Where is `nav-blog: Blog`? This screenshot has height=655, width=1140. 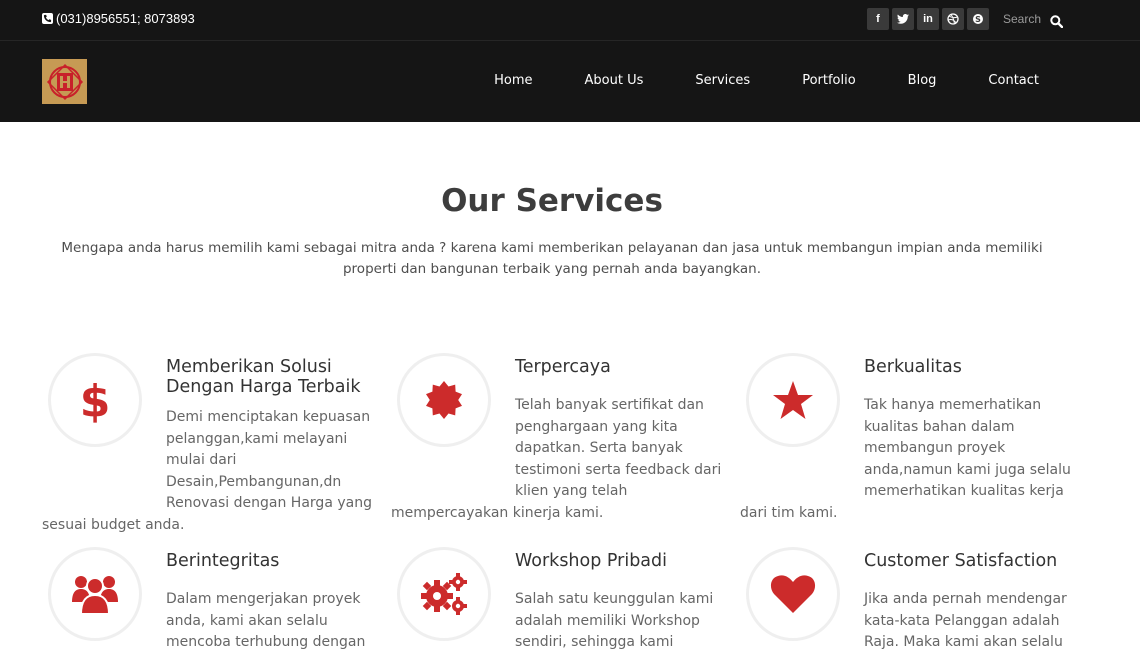 nav-blog: Blog is located at coordinates (922, 80).